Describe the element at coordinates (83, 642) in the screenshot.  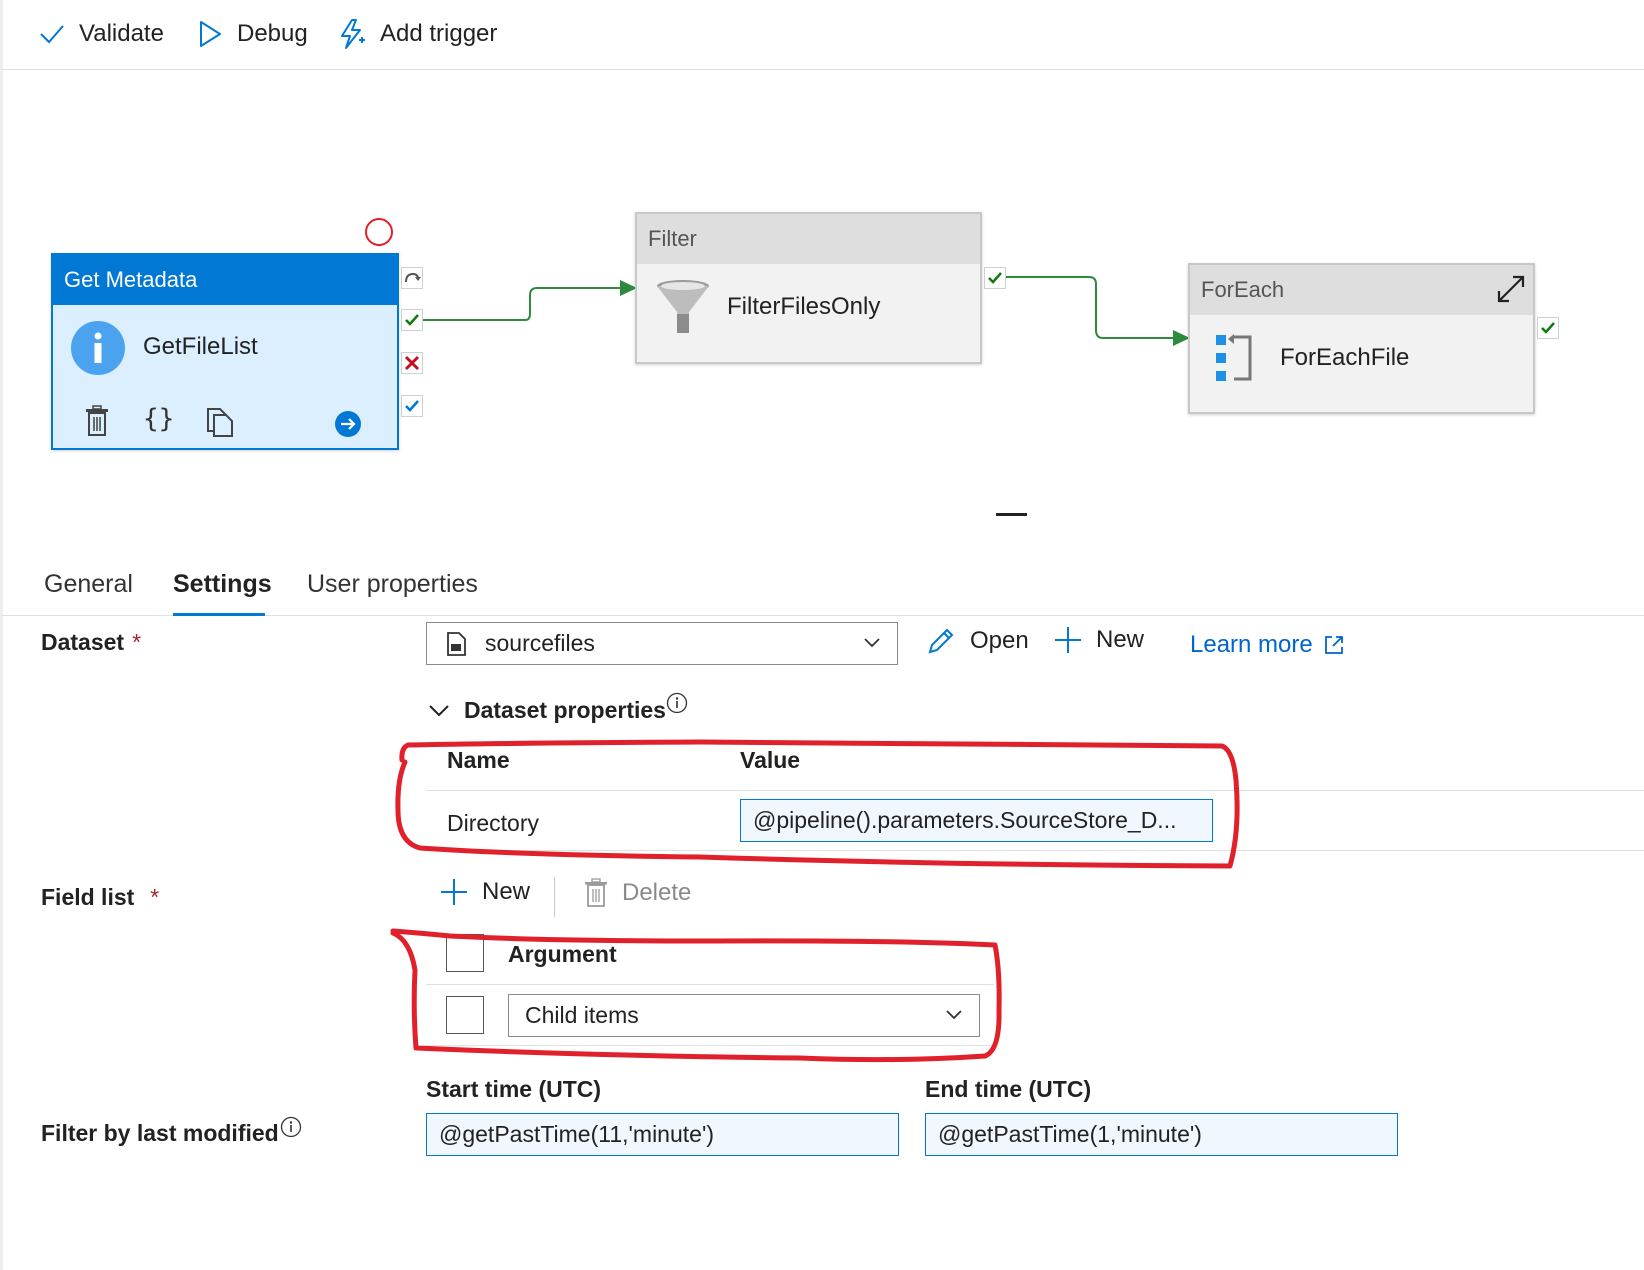
I see `dataset-label-text: Dataset` at that location.